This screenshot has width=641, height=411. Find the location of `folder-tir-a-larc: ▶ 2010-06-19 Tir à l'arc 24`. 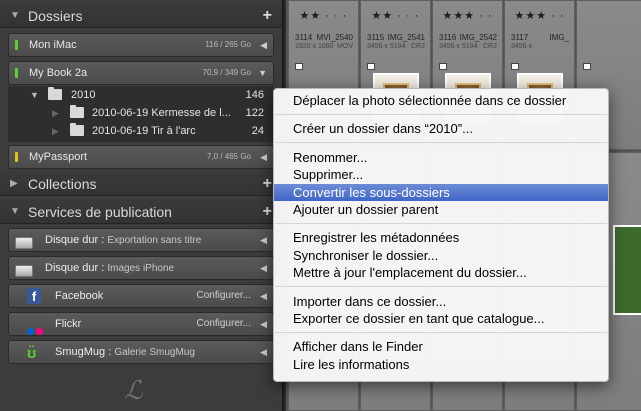

folder-tir-a-larc: ▶ 2010-06-19 Tir à l'arc 24 is located at coordinates (141, 131).